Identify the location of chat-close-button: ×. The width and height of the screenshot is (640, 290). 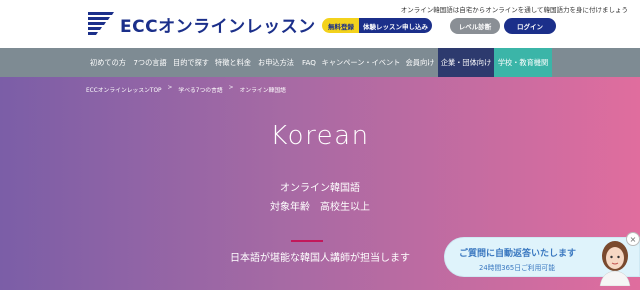
(633, 239).